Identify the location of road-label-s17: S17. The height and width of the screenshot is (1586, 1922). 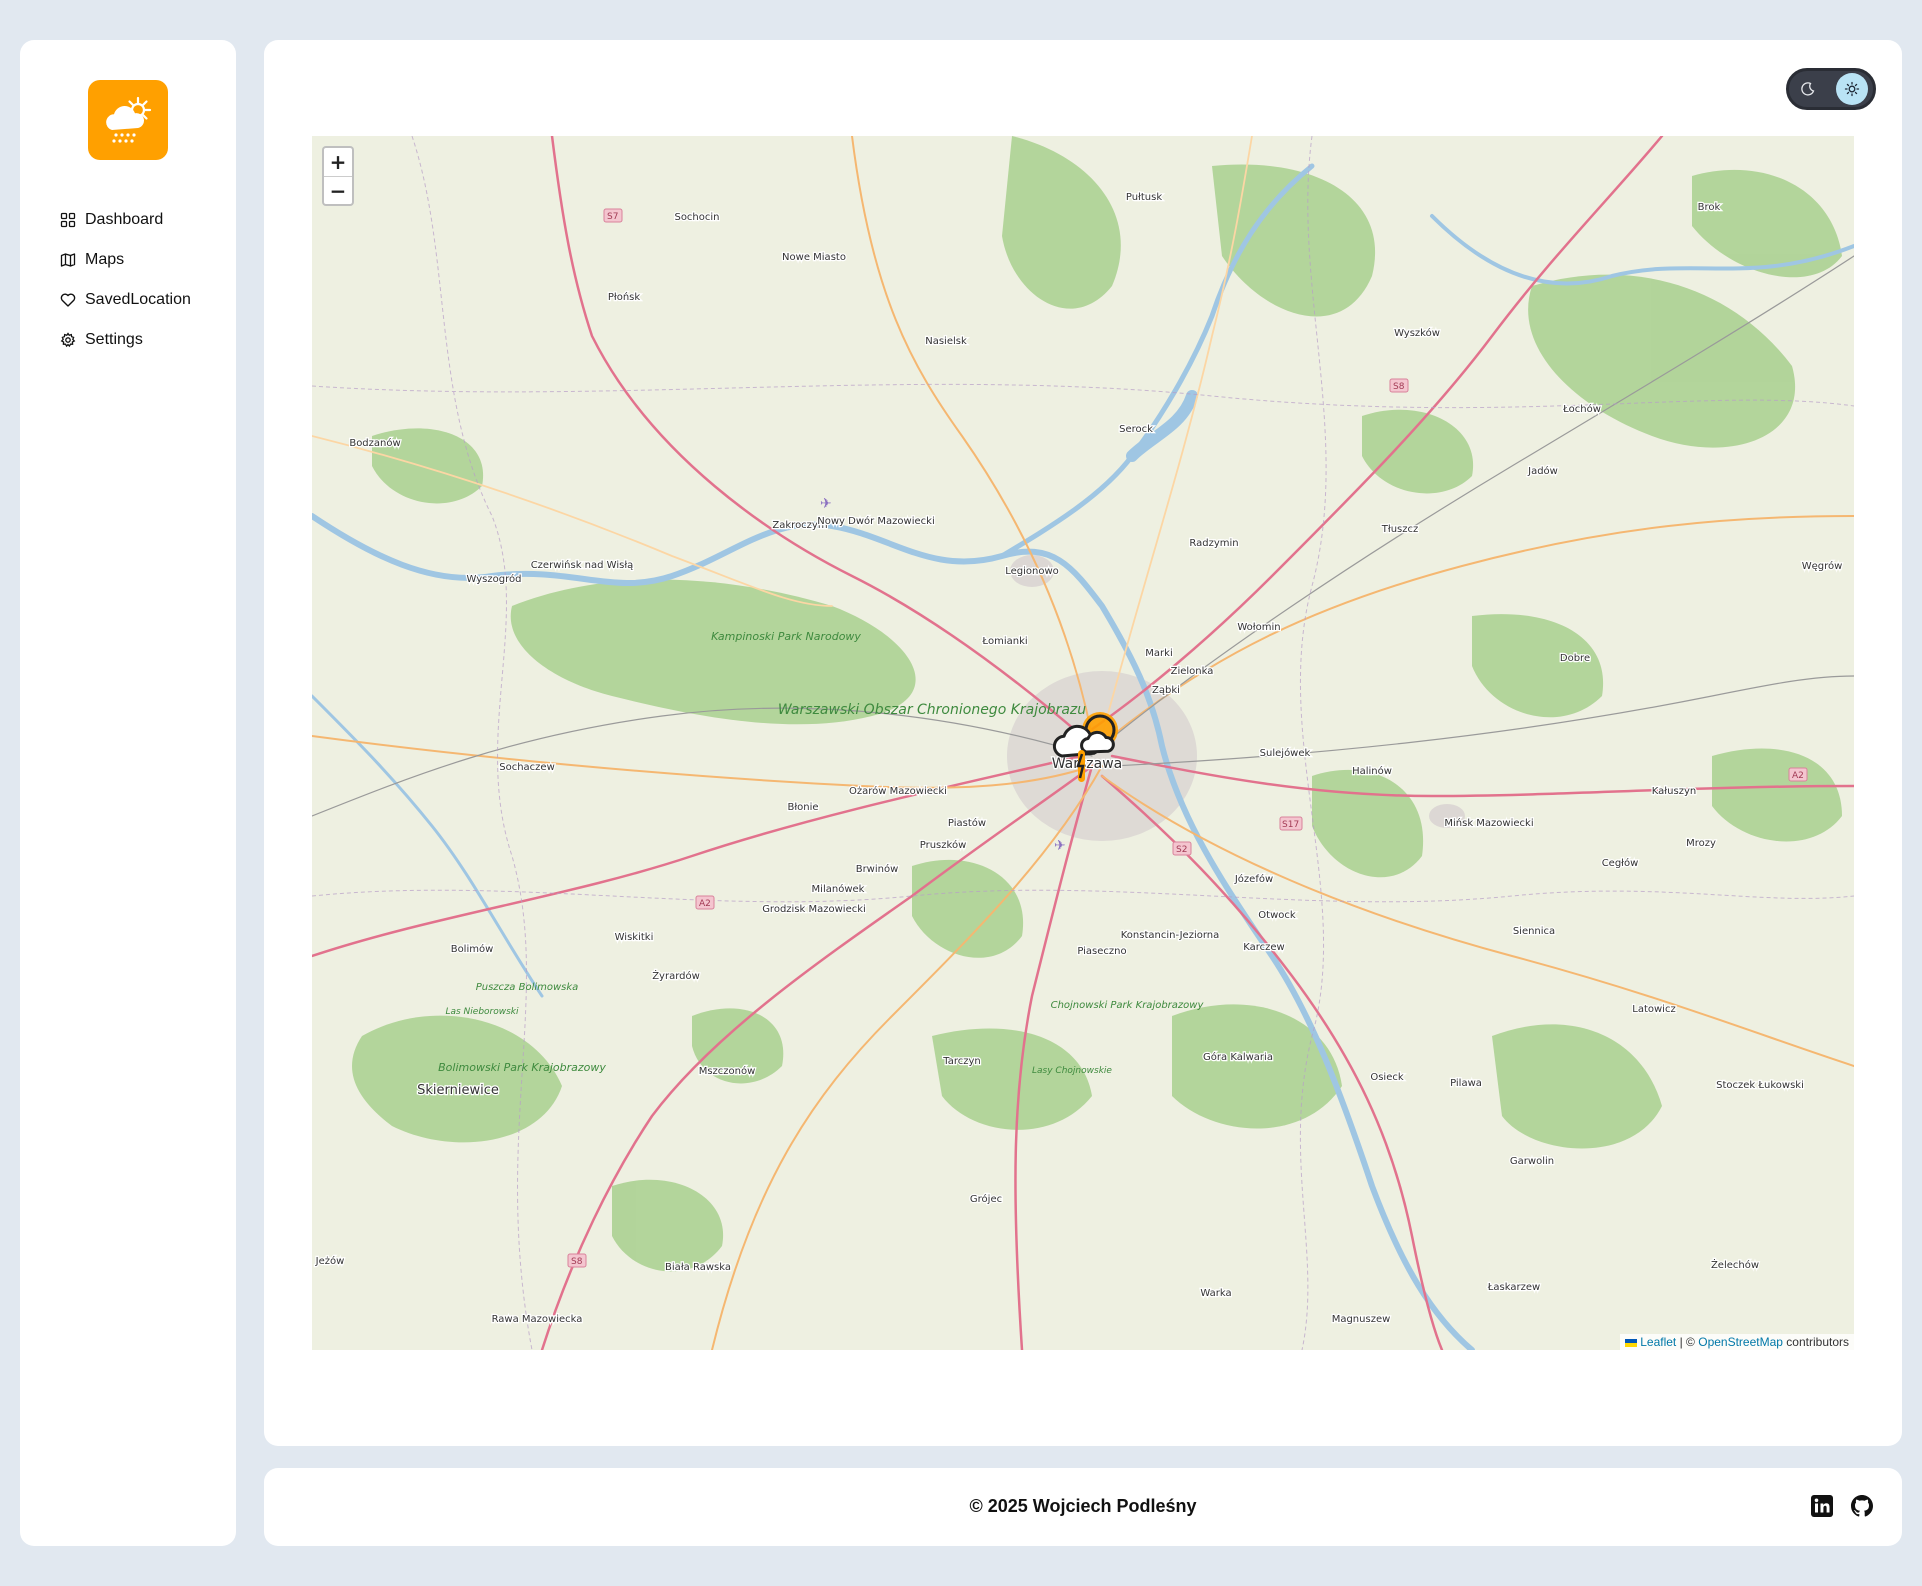
(1290, 825).